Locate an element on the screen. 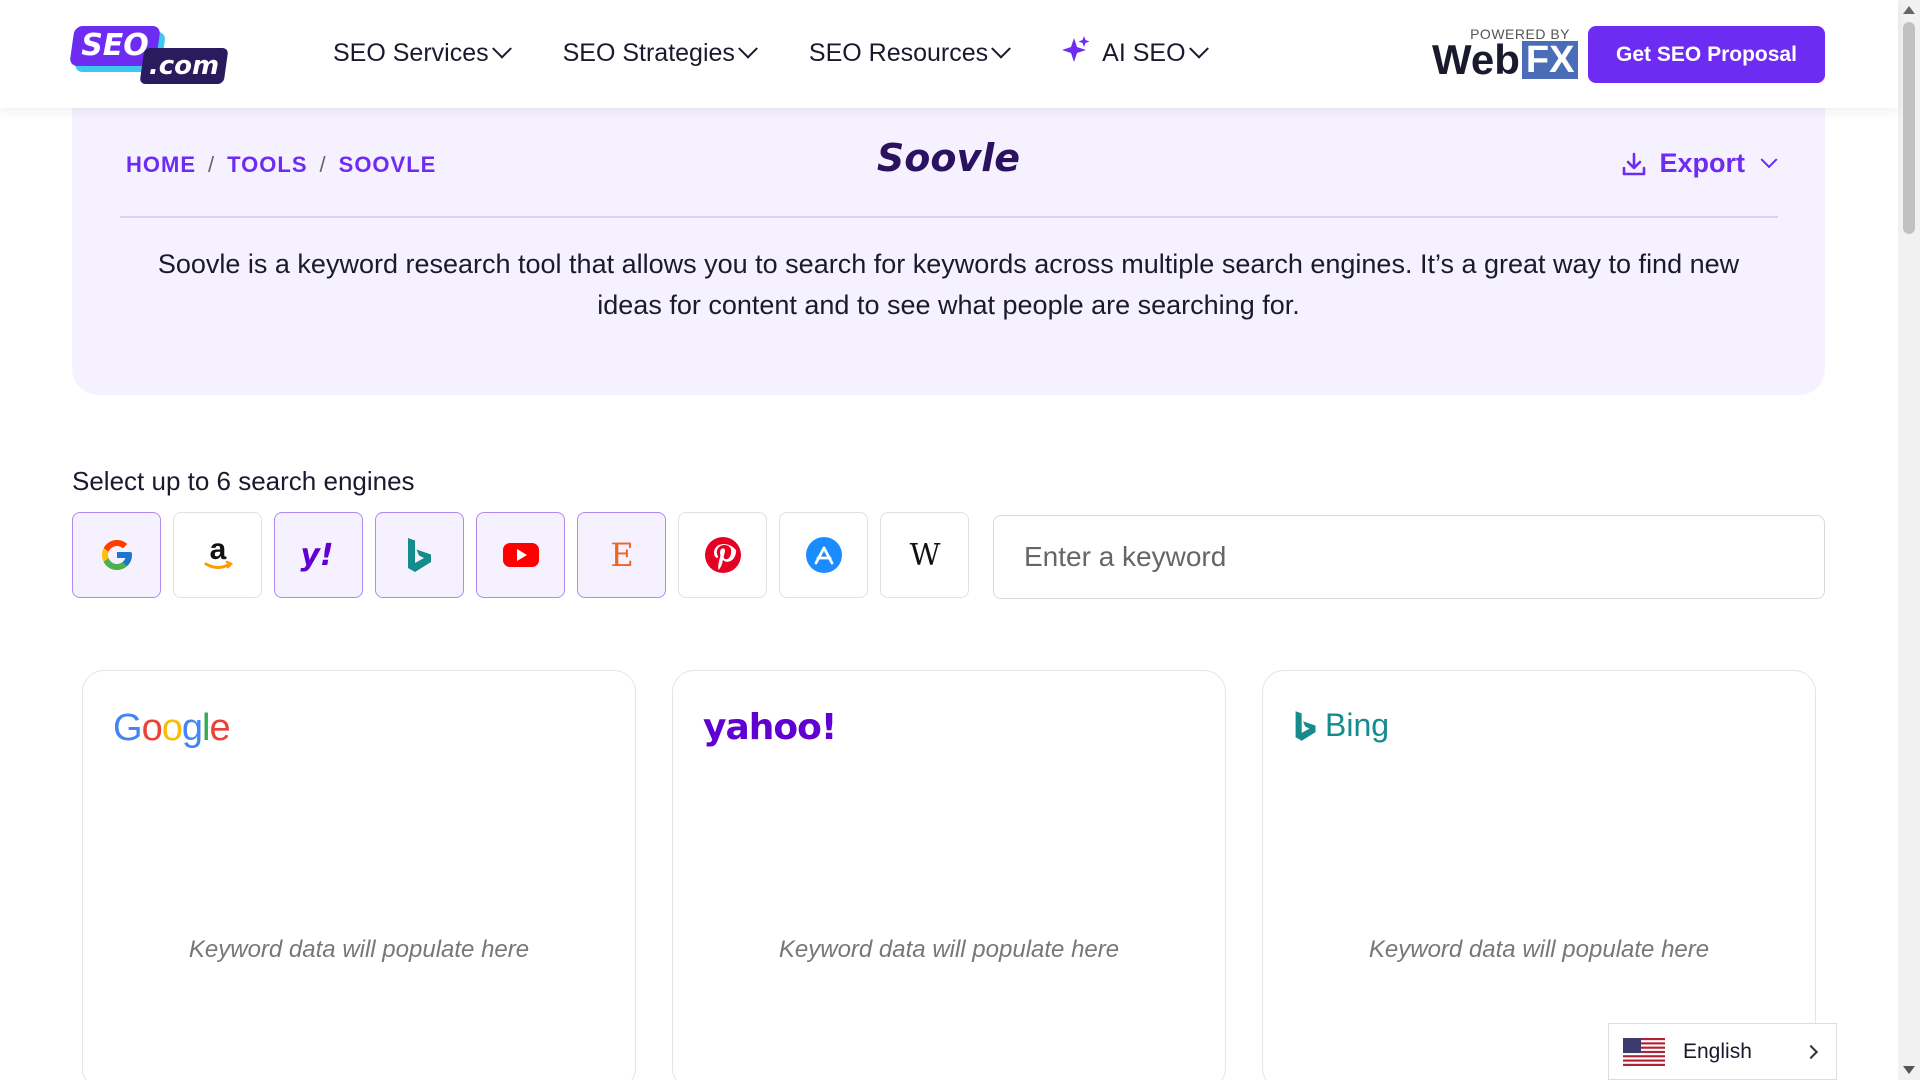  svg-text: y! is located at coordinates (316, 555).